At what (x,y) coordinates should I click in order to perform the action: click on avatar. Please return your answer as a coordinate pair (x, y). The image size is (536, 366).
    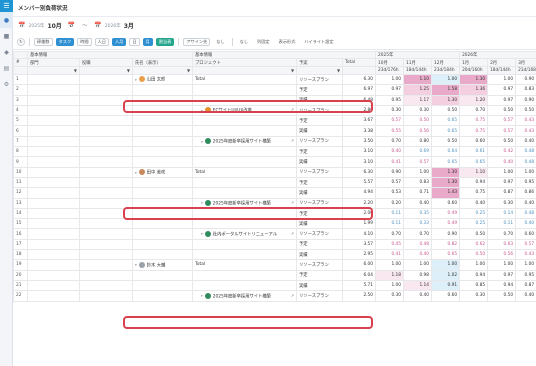
    Looking at the image, I should click on (141, 172).